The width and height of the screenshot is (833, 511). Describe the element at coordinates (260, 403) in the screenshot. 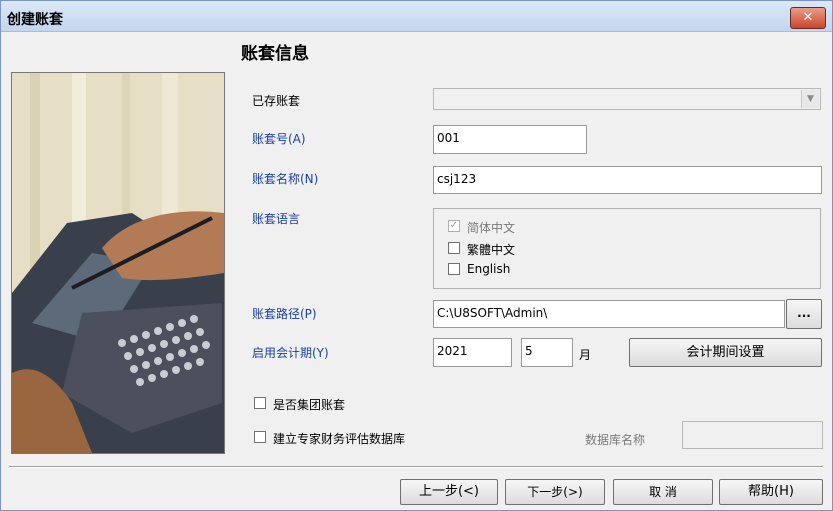

I see `group-account-checkbox` at that location.